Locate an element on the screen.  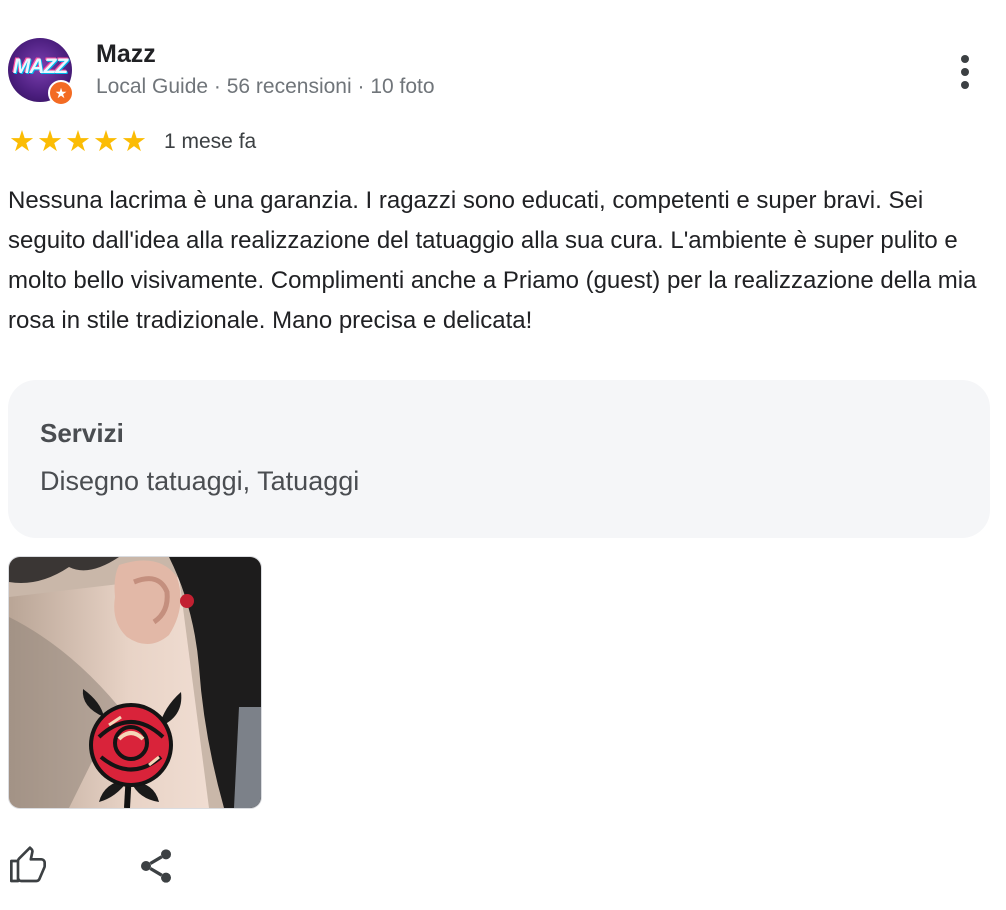
share-button is located at coordinates (156, 866).